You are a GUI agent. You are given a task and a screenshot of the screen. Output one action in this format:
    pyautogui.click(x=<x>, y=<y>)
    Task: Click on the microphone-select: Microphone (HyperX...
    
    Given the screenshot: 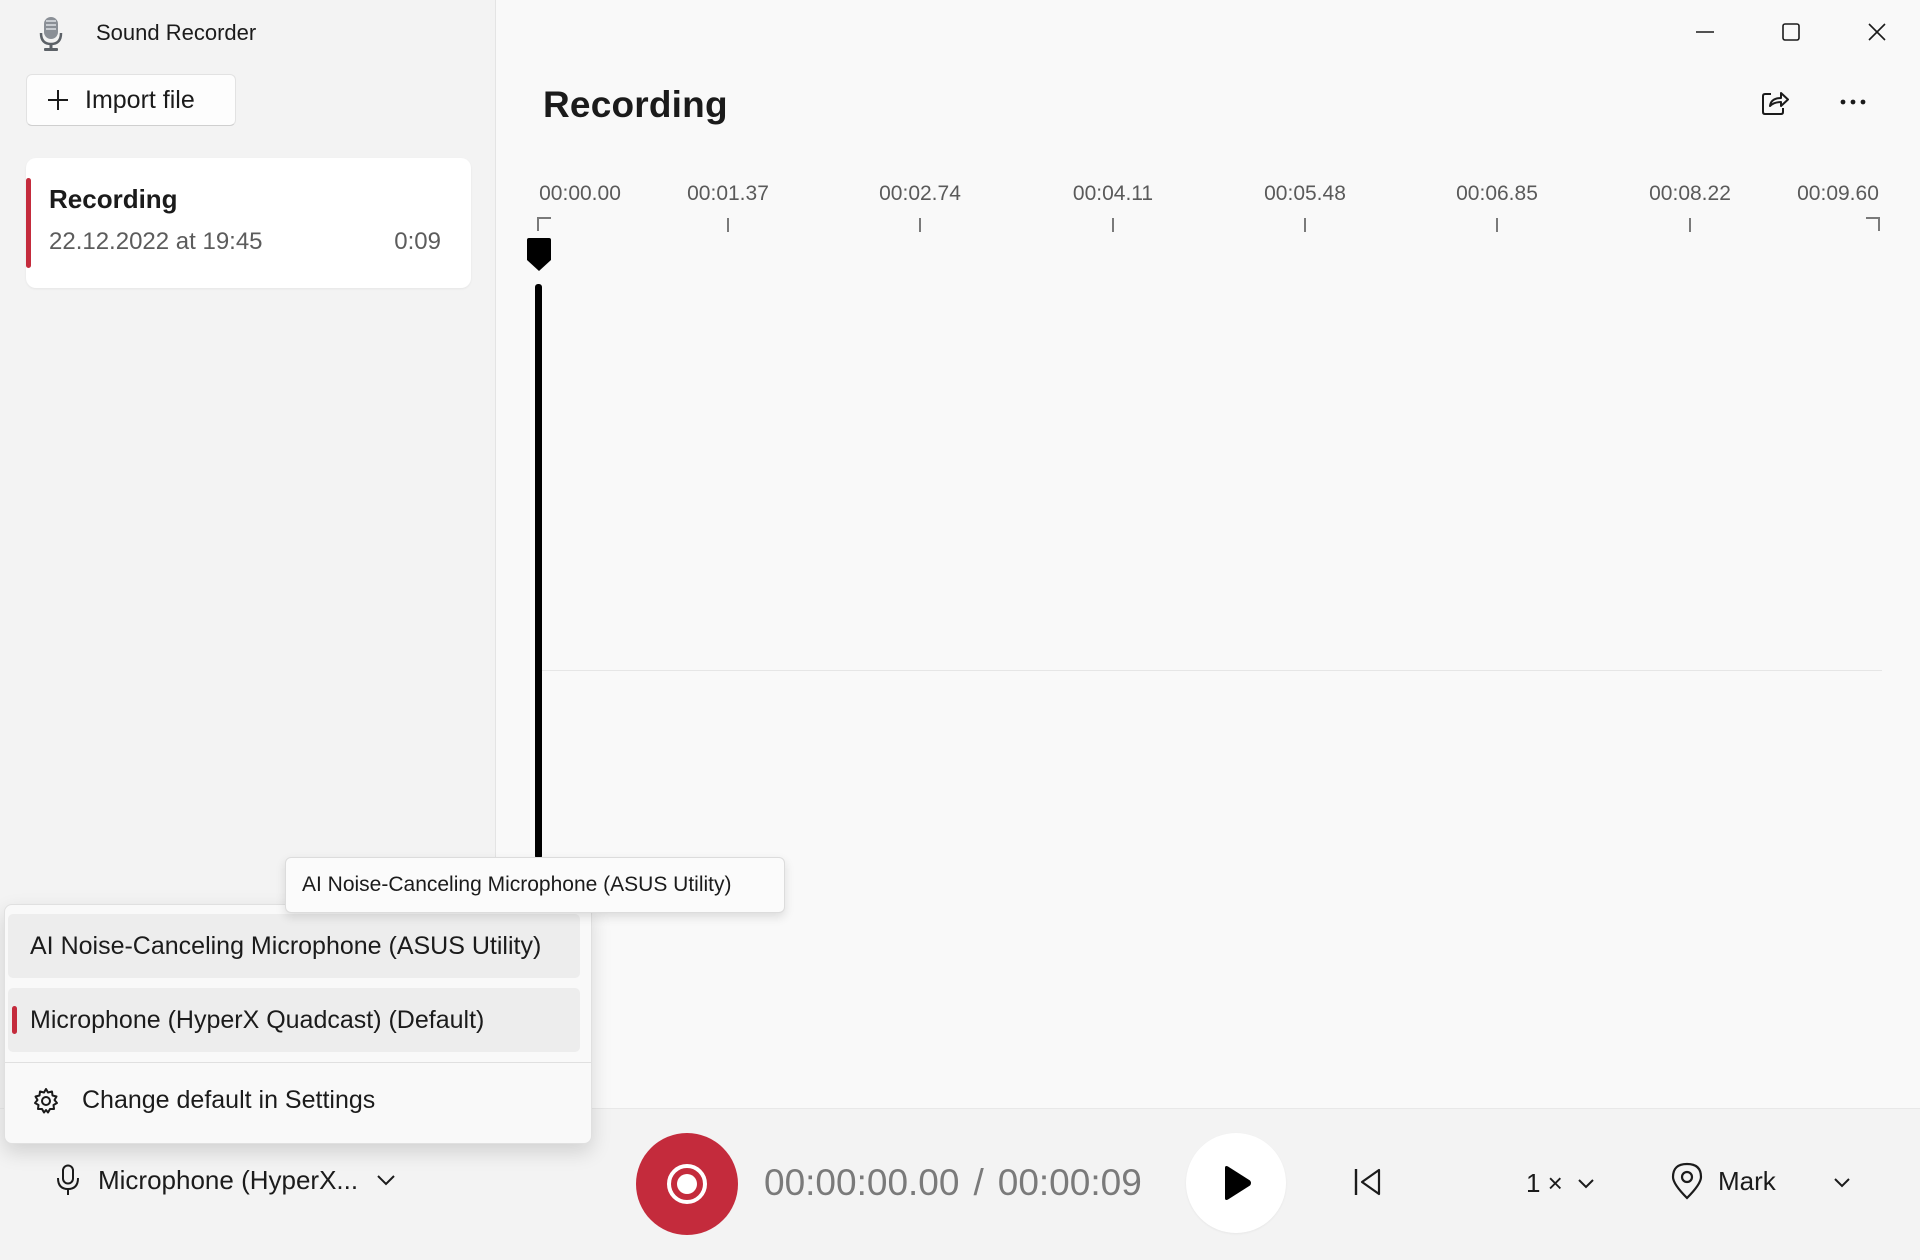 What is the action you would take?
    pyautogui.click(x=226, y=1180)
    